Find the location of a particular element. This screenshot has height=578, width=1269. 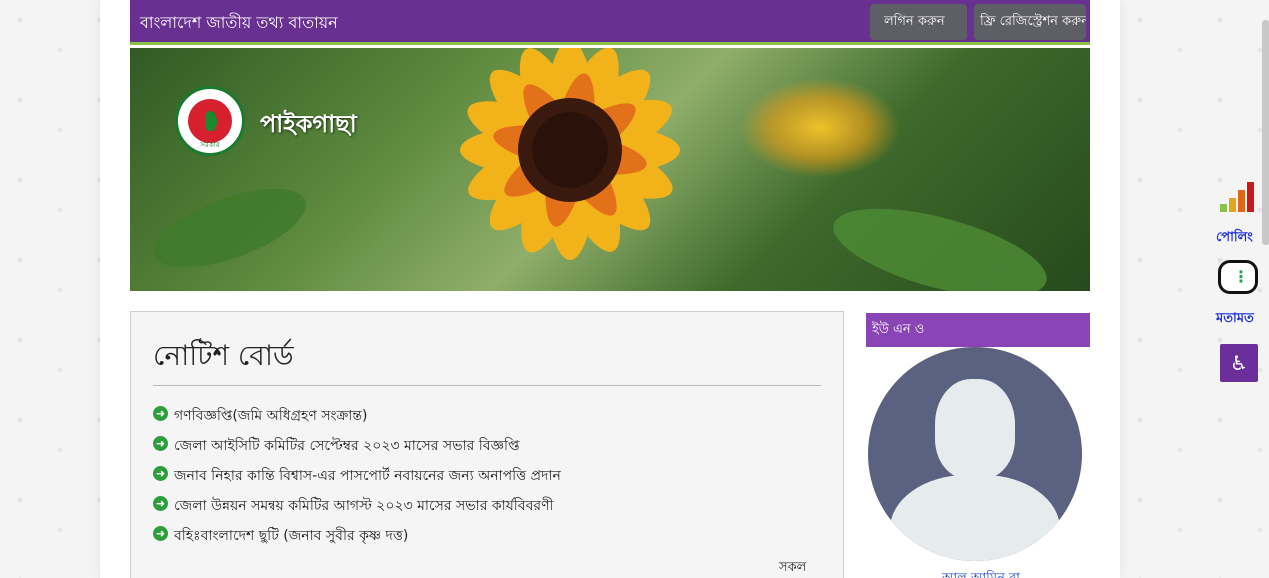

notice-link: গণবিজ্ঞপ্তি(জমি অধিগ্রহণ সংক্রান্ত) is located at coordinates (270, 416).